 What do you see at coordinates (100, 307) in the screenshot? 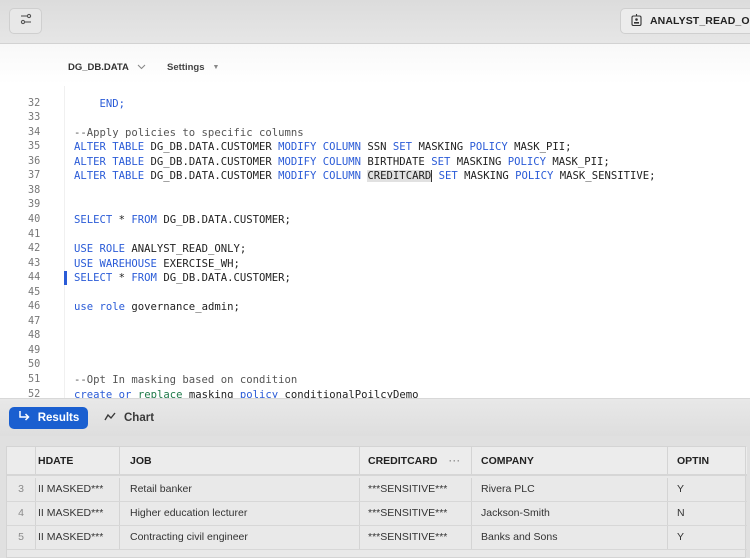
I see `code-token: use role` at bounding box center [100, 307].